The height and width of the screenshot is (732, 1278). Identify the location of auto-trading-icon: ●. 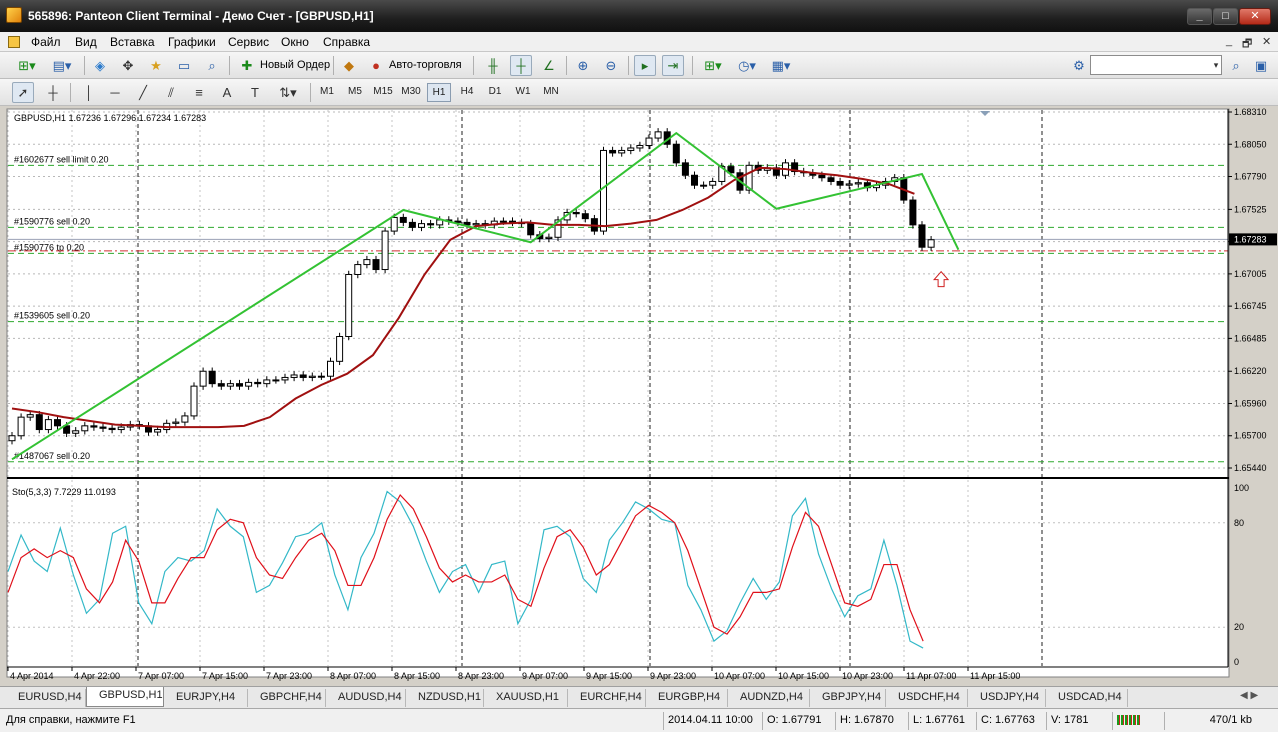
(376, 65).